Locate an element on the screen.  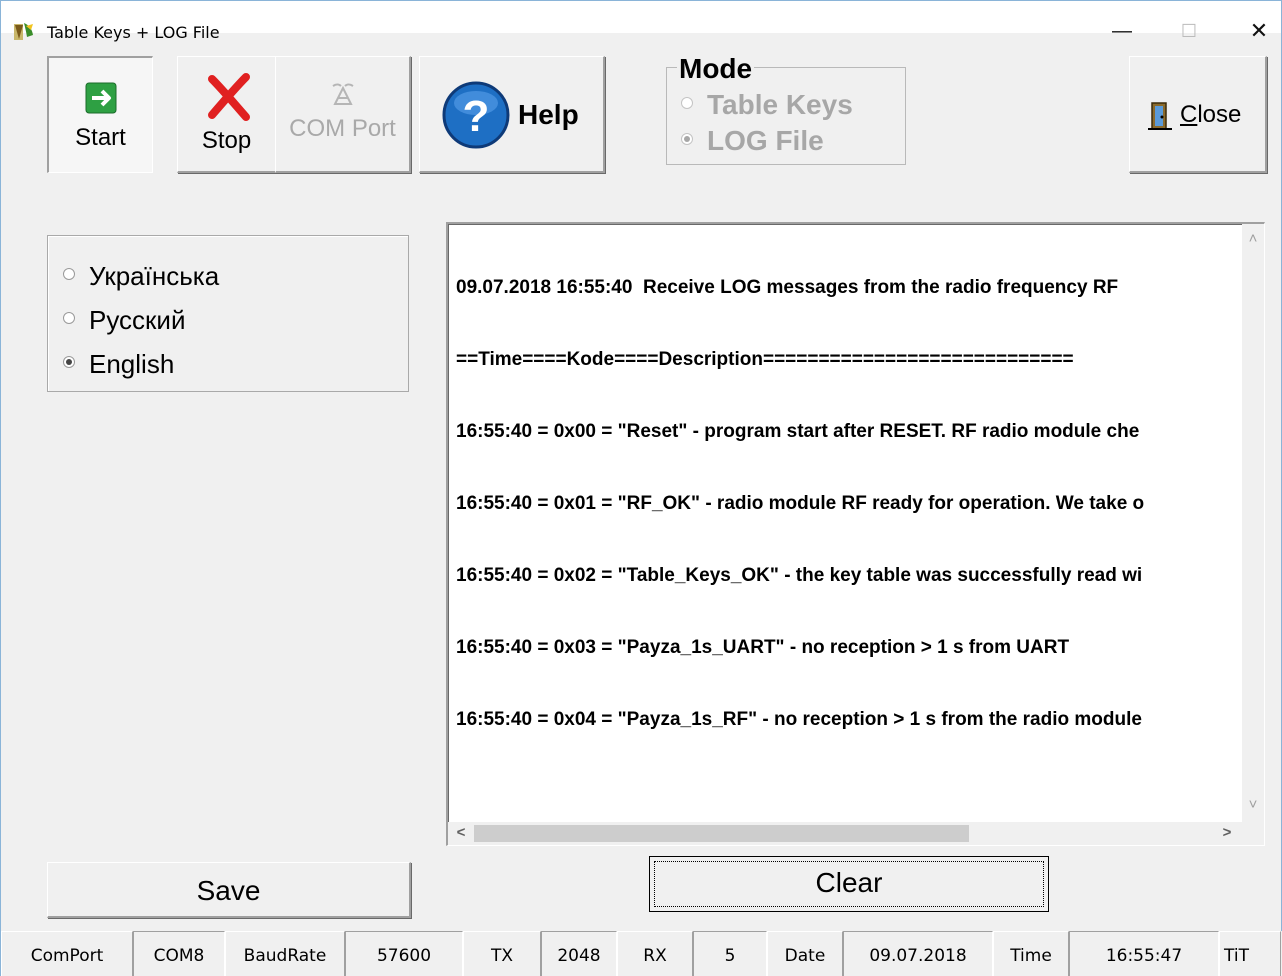
app-icon is located at coordinates (23, 31).